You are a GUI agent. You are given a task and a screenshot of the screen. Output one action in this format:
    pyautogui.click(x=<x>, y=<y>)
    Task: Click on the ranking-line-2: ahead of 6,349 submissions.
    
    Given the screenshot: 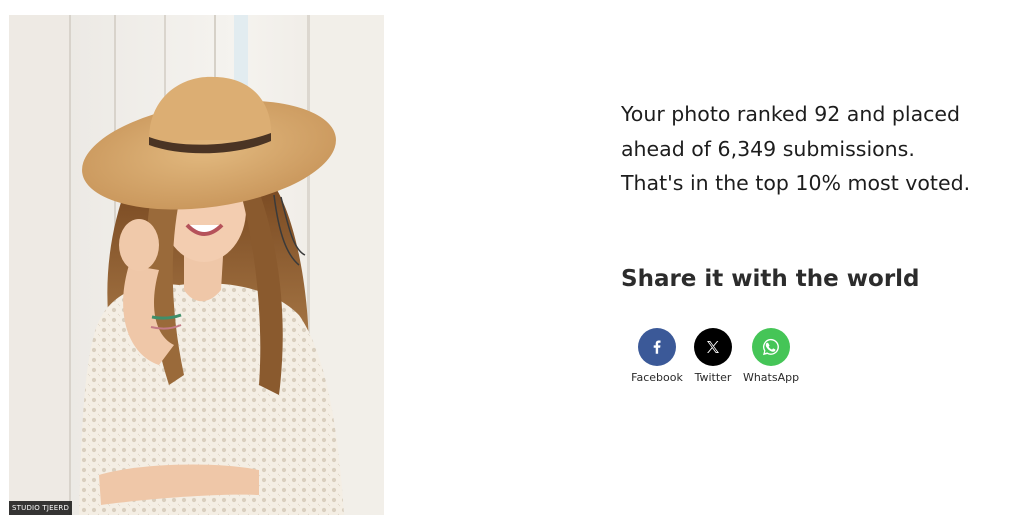 What is the action you would take?
    pyautogui.click(x=768, y=148)
    